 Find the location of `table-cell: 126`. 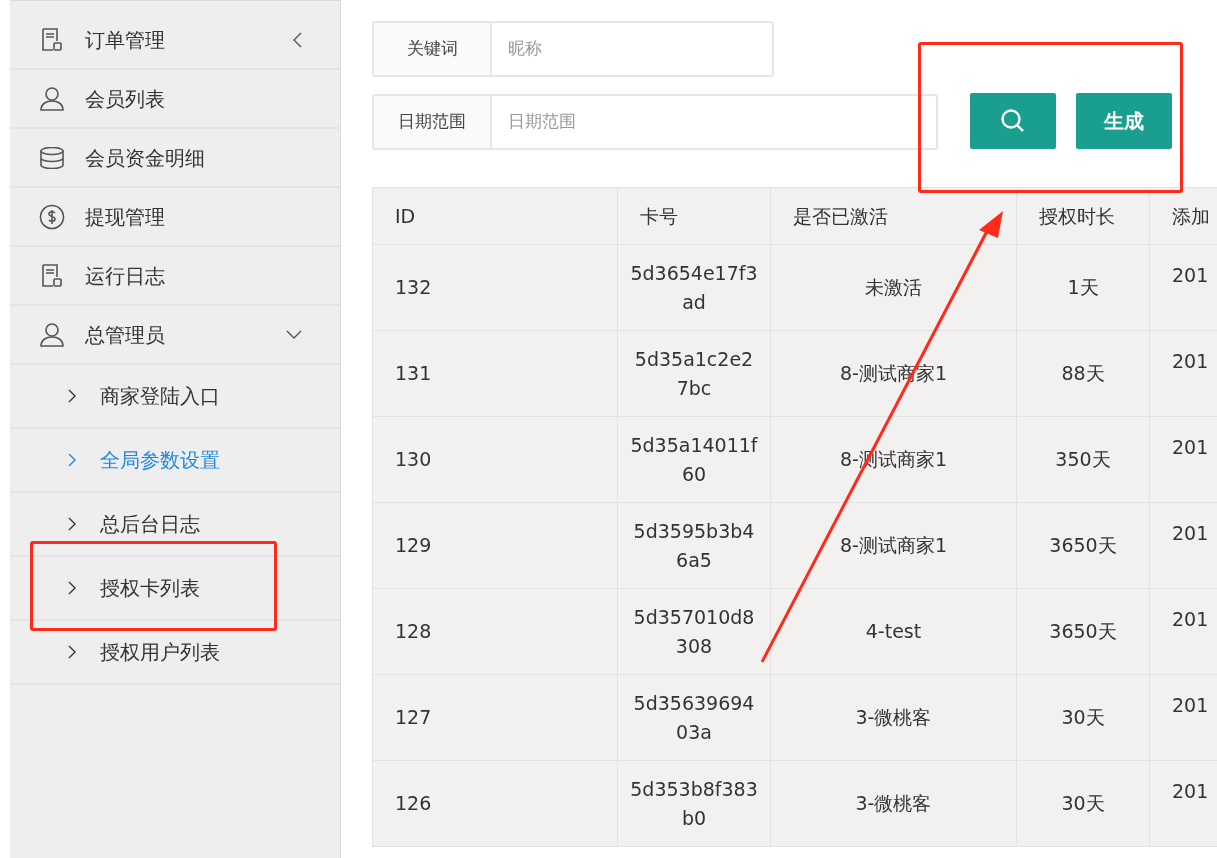

table-cell: 126 is located at coordinates (495, 803).